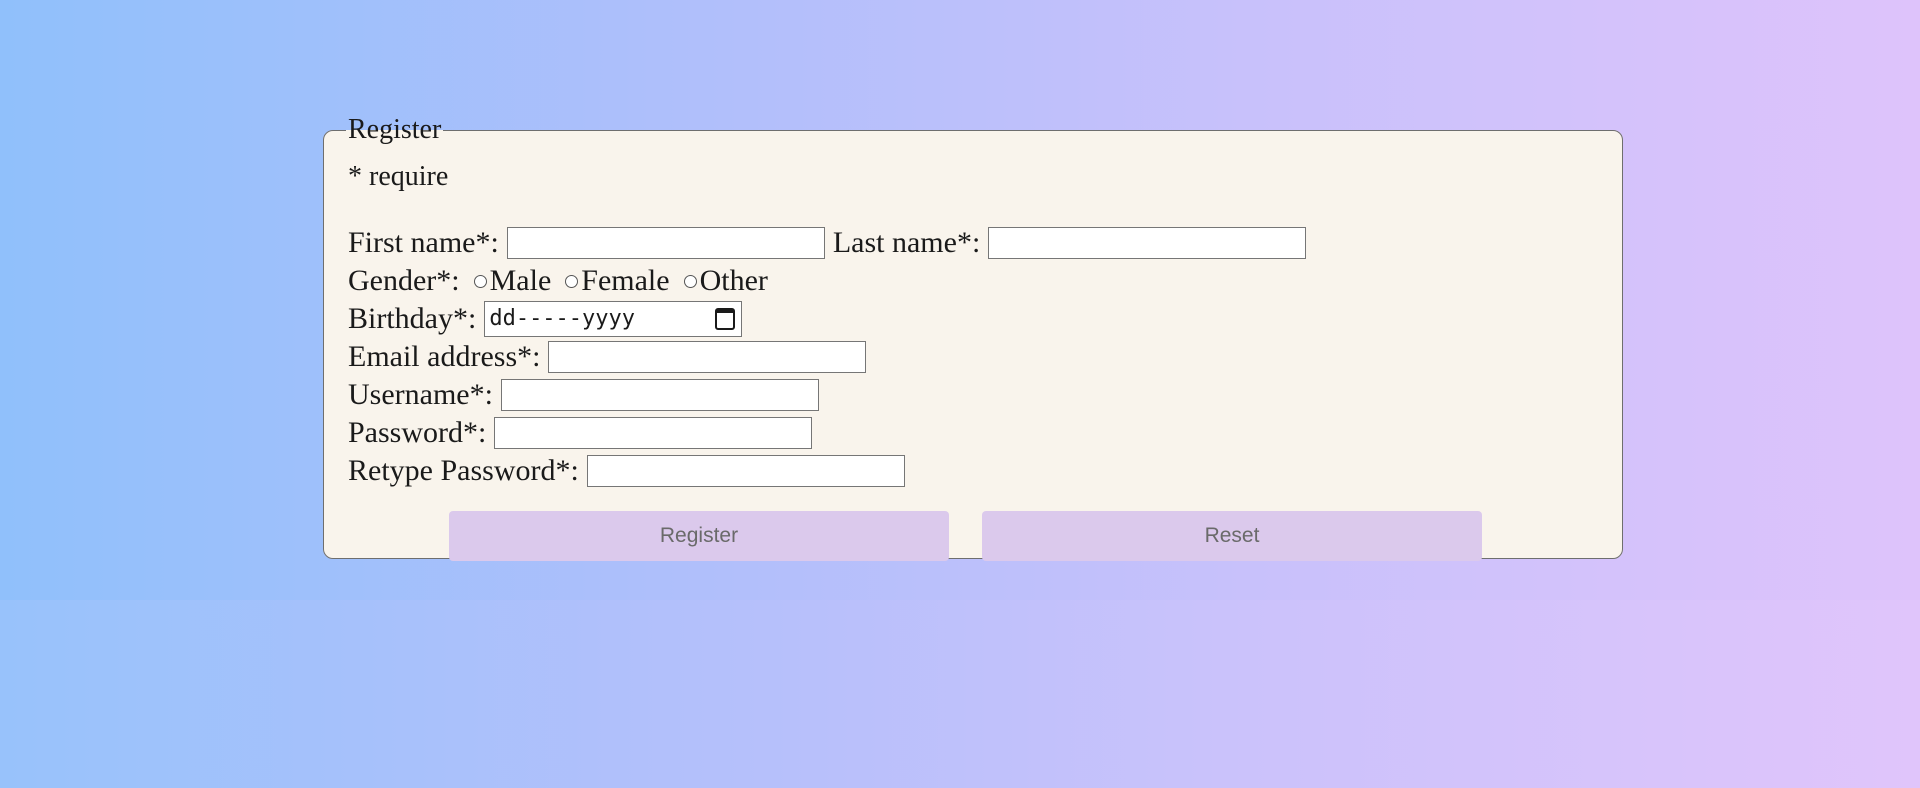 This screenshot has height=788, width=1920. What do you see at coordinates (463, 470) in the screenshot?
I see `retype-password-label: Retype Password*:` at bounding box center [463, 470].